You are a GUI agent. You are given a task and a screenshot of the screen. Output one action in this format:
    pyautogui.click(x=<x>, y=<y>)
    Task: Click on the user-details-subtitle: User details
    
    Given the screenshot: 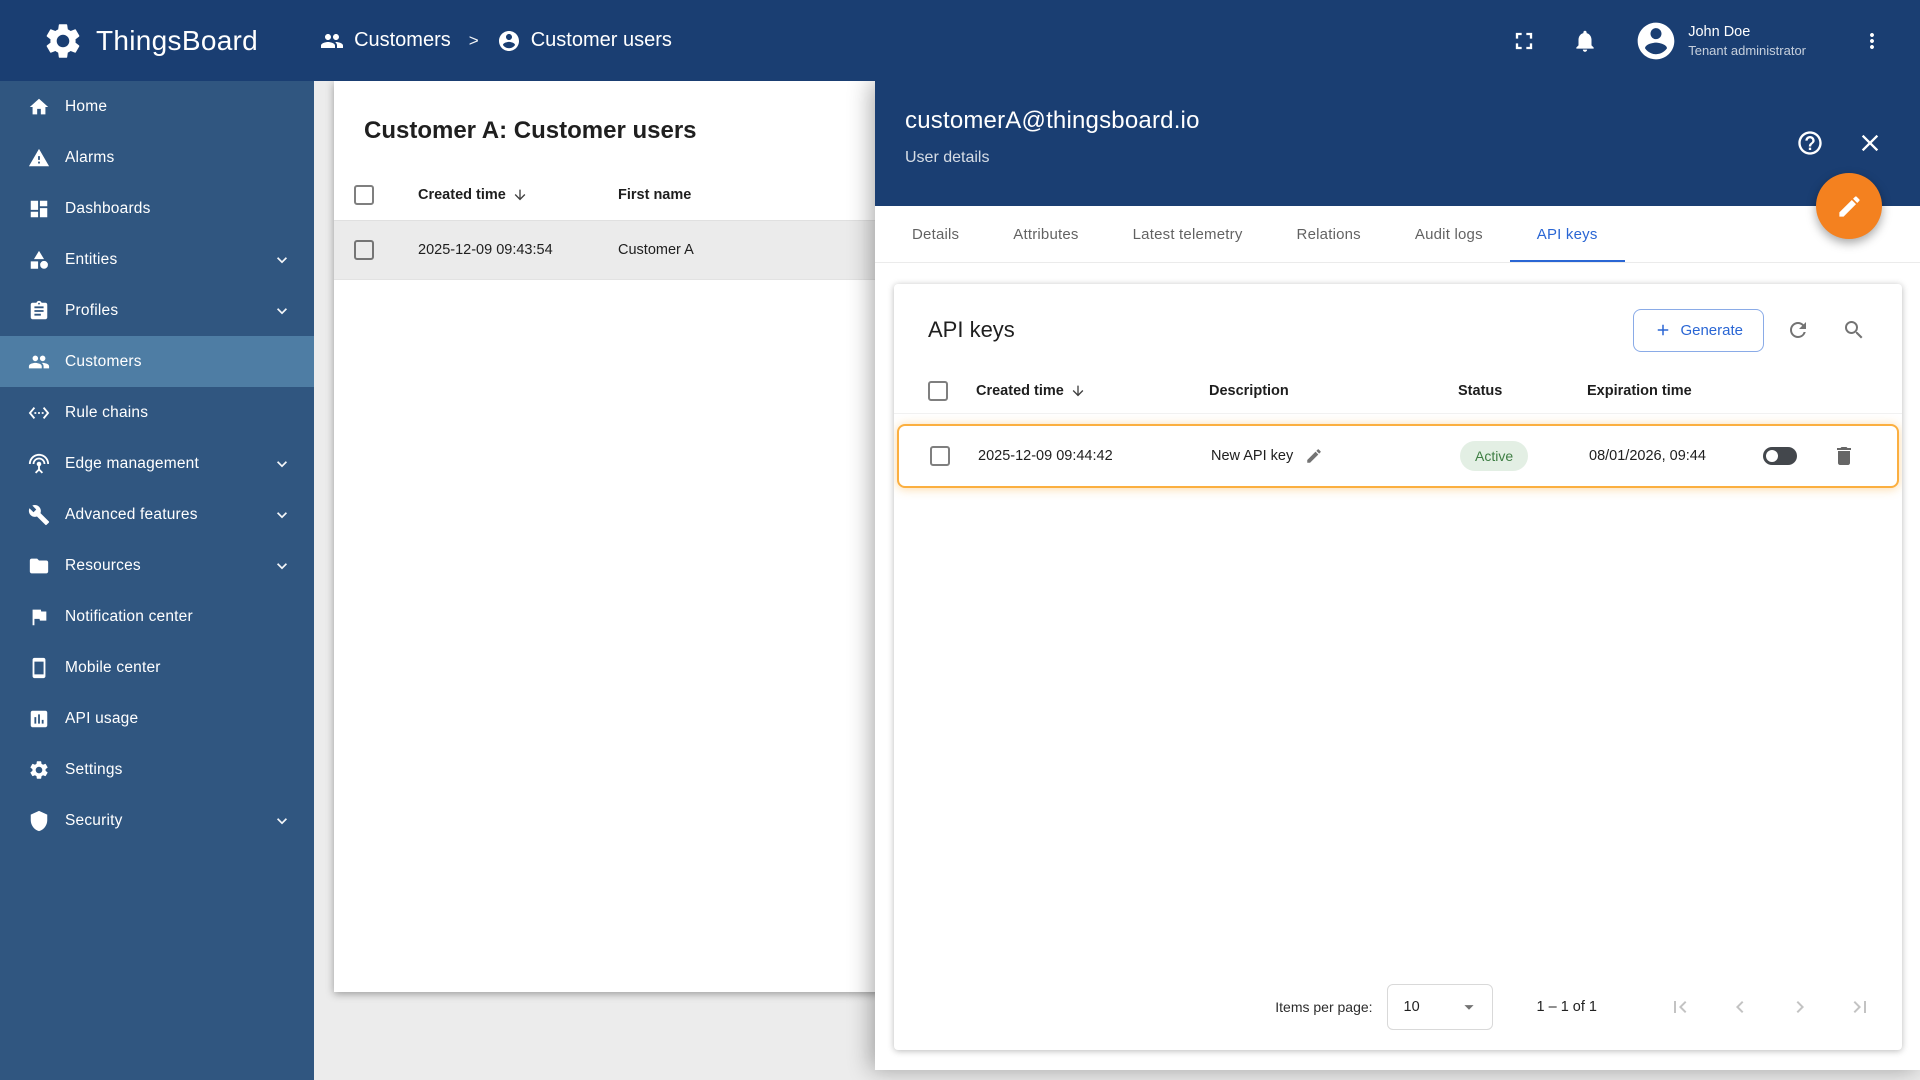 What is the action you would take?
    pyautogui.click(x=947, y=157)
    